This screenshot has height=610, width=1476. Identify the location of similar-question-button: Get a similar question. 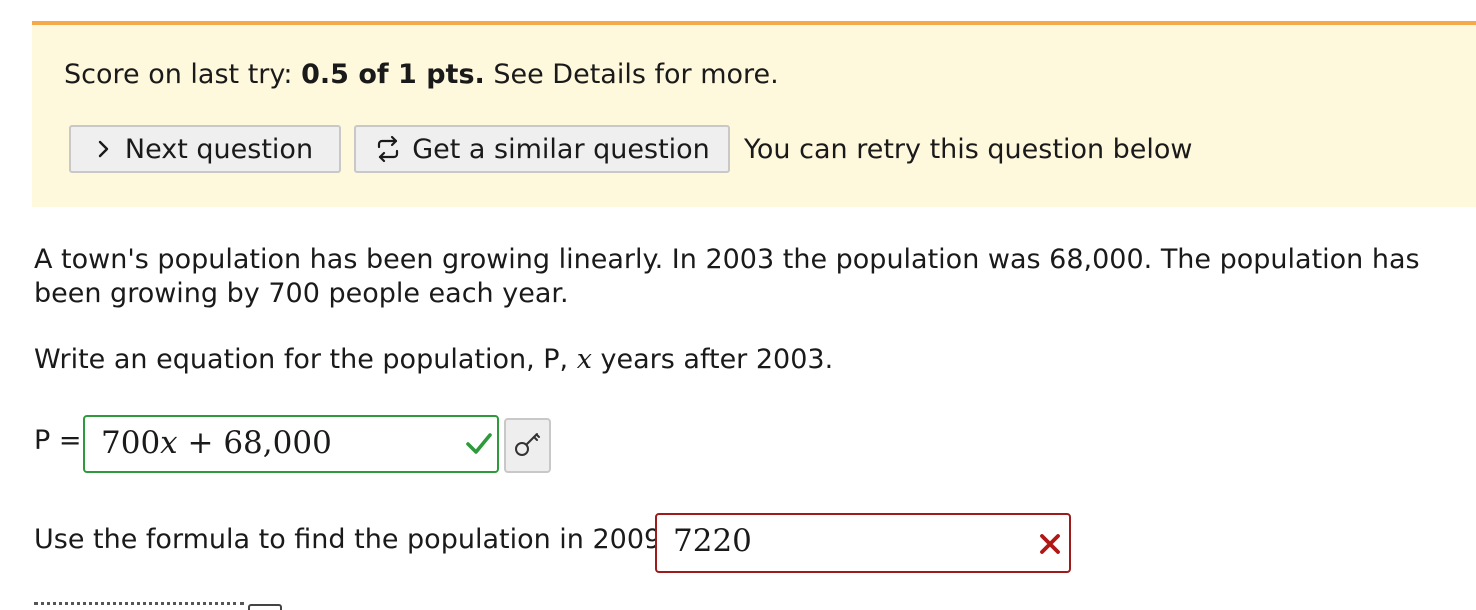
(542, 149).